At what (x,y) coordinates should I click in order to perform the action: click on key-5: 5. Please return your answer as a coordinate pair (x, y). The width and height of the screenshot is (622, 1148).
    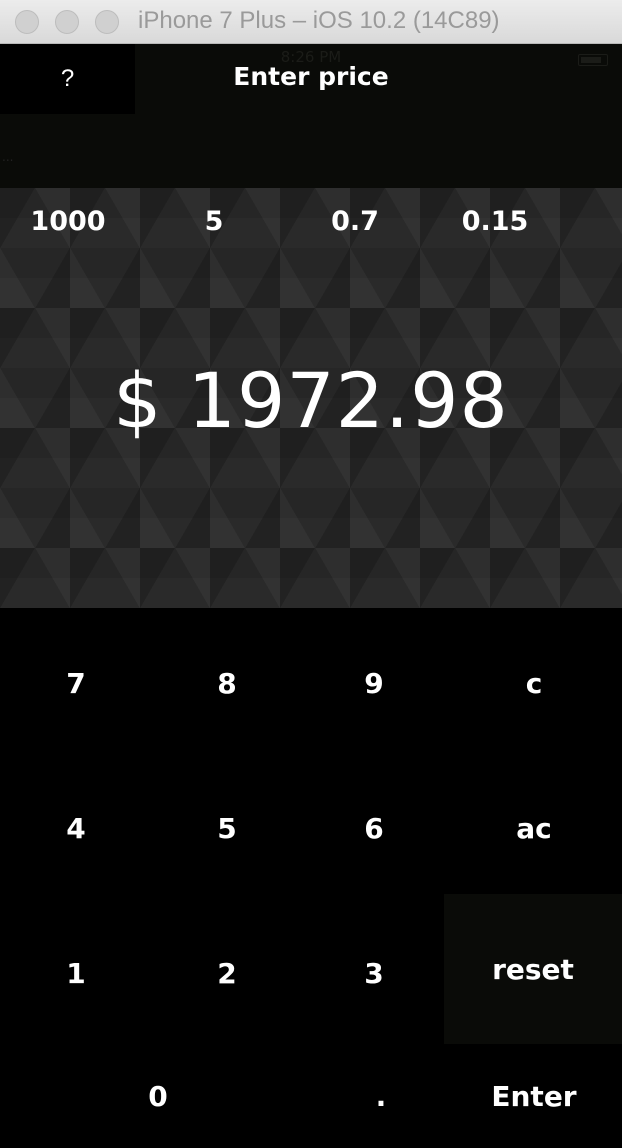
    Looking at the image, I should click on (227, 828).